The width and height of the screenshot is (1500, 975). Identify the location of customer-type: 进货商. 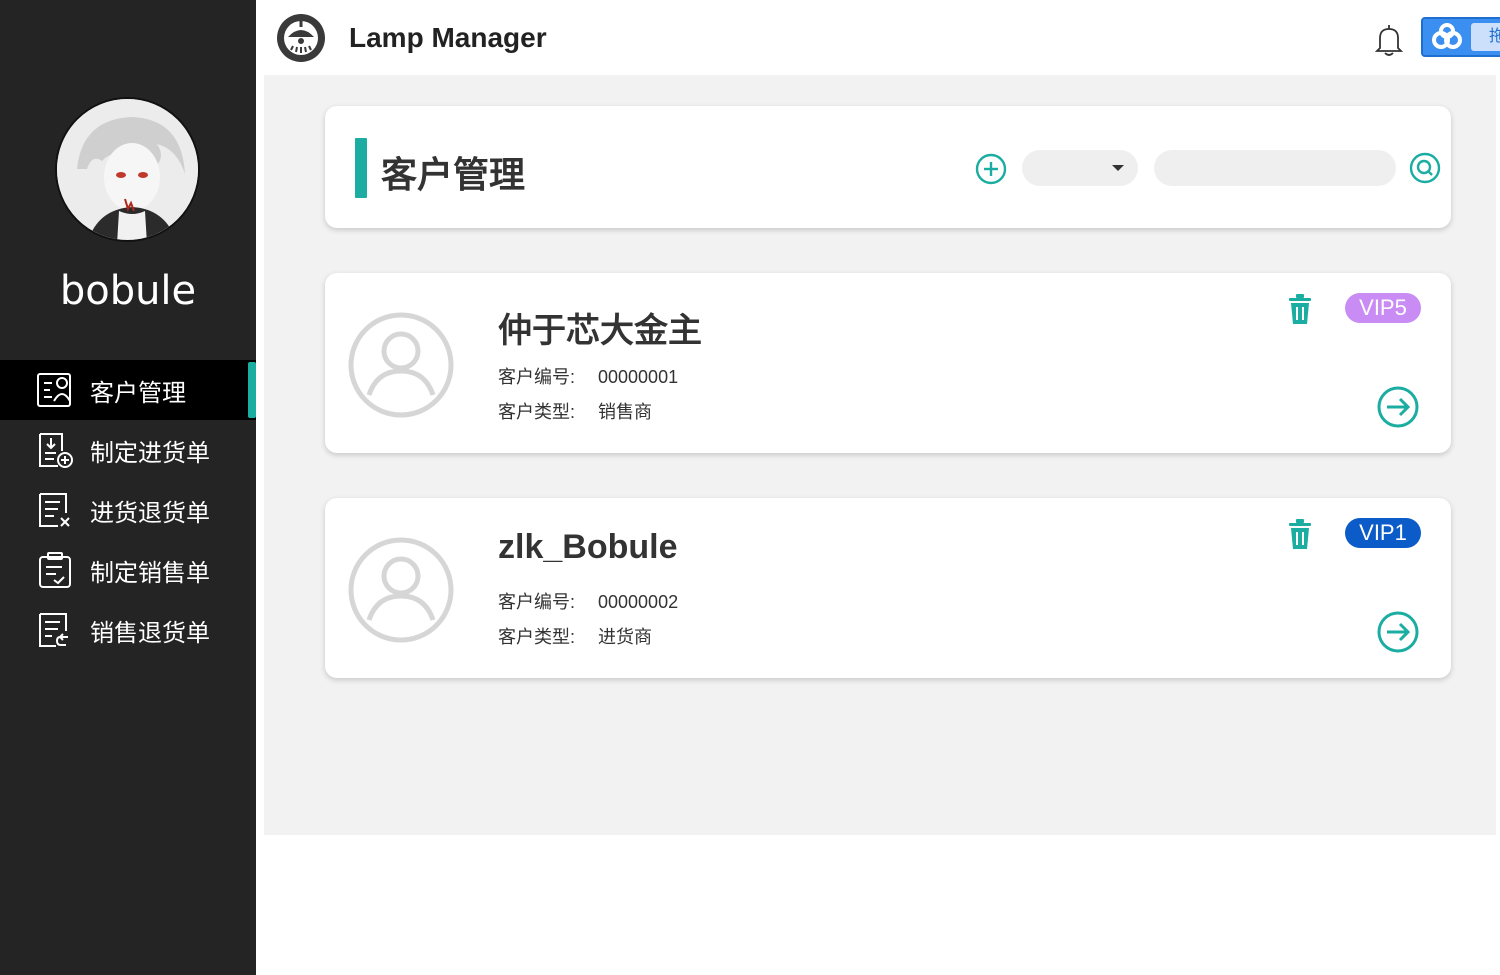
(625, 637).